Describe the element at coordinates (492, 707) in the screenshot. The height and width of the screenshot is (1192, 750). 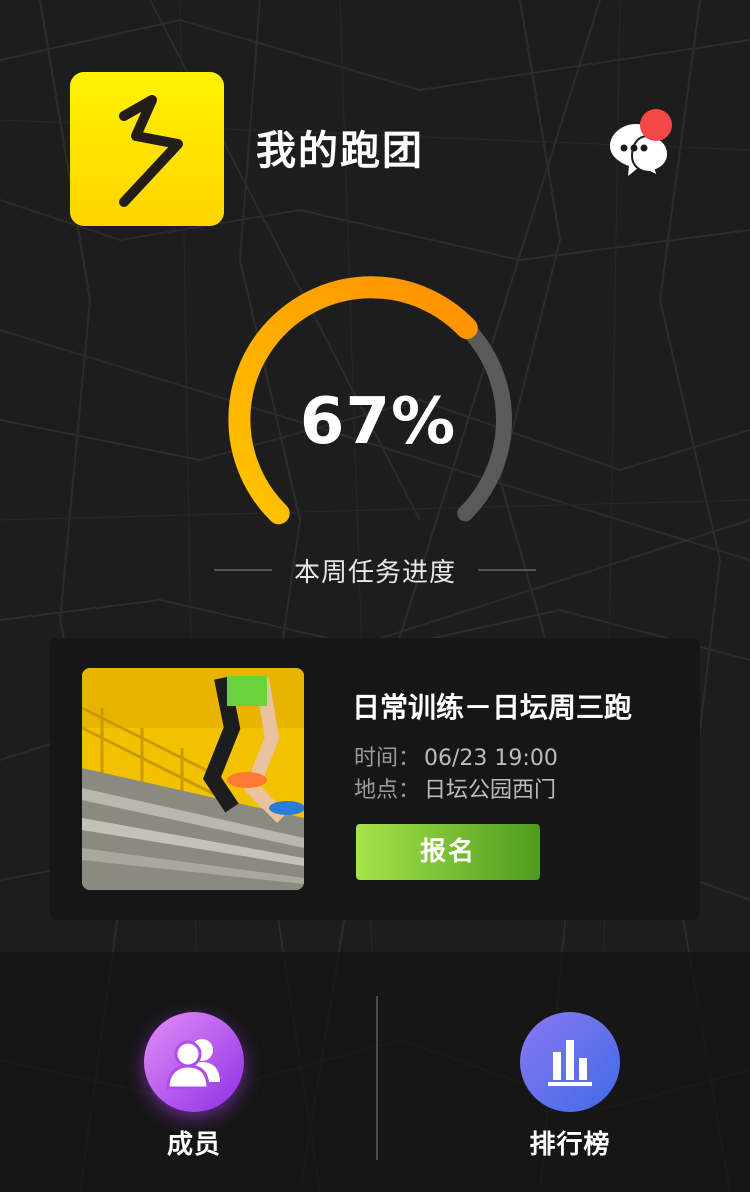
I see `event-title: 日常训练－日坛周三跑` at that location.